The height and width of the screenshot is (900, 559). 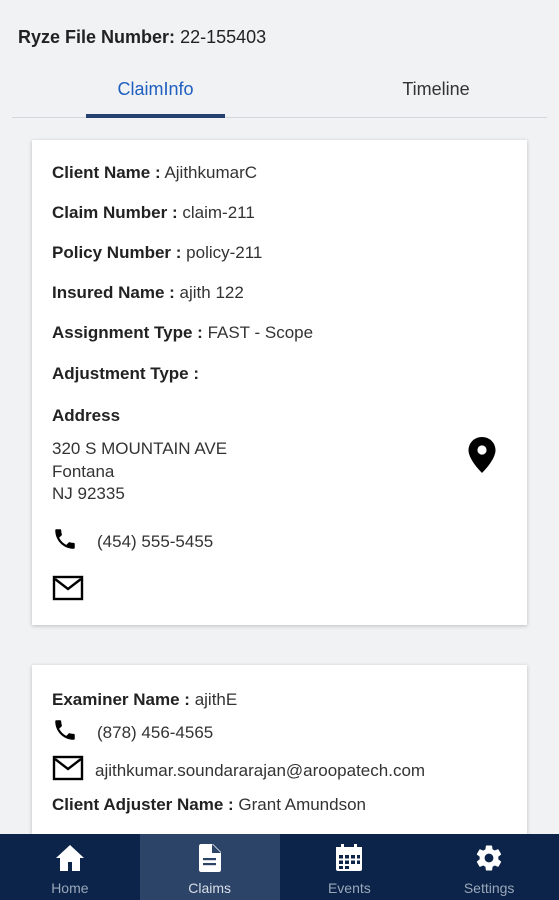 I want to click on client-adjuster-value: Grant Amundson, so click(x=302, y=804).